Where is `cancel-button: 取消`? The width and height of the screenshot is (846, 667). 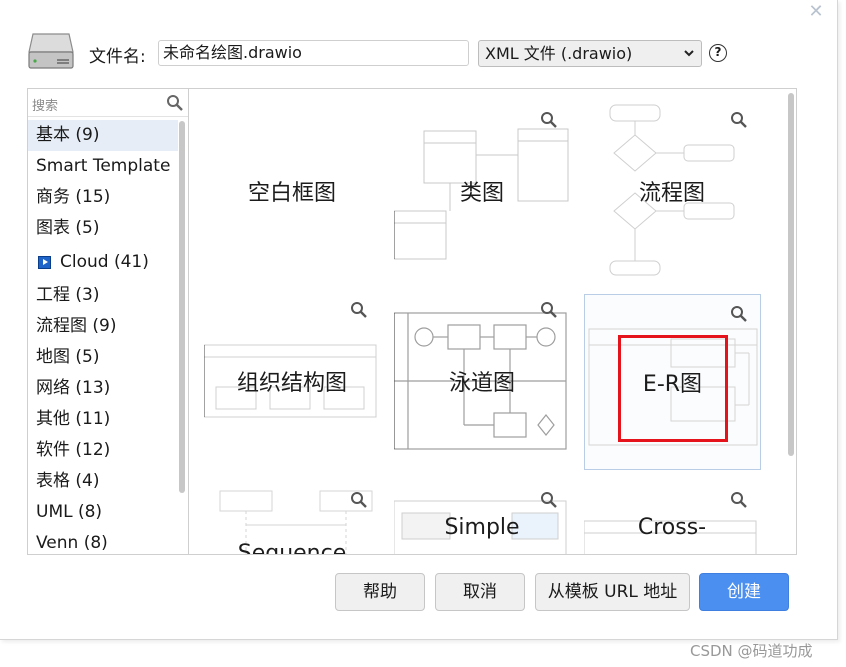
cancel-button: 取消 is located at coordinates (480, 592).